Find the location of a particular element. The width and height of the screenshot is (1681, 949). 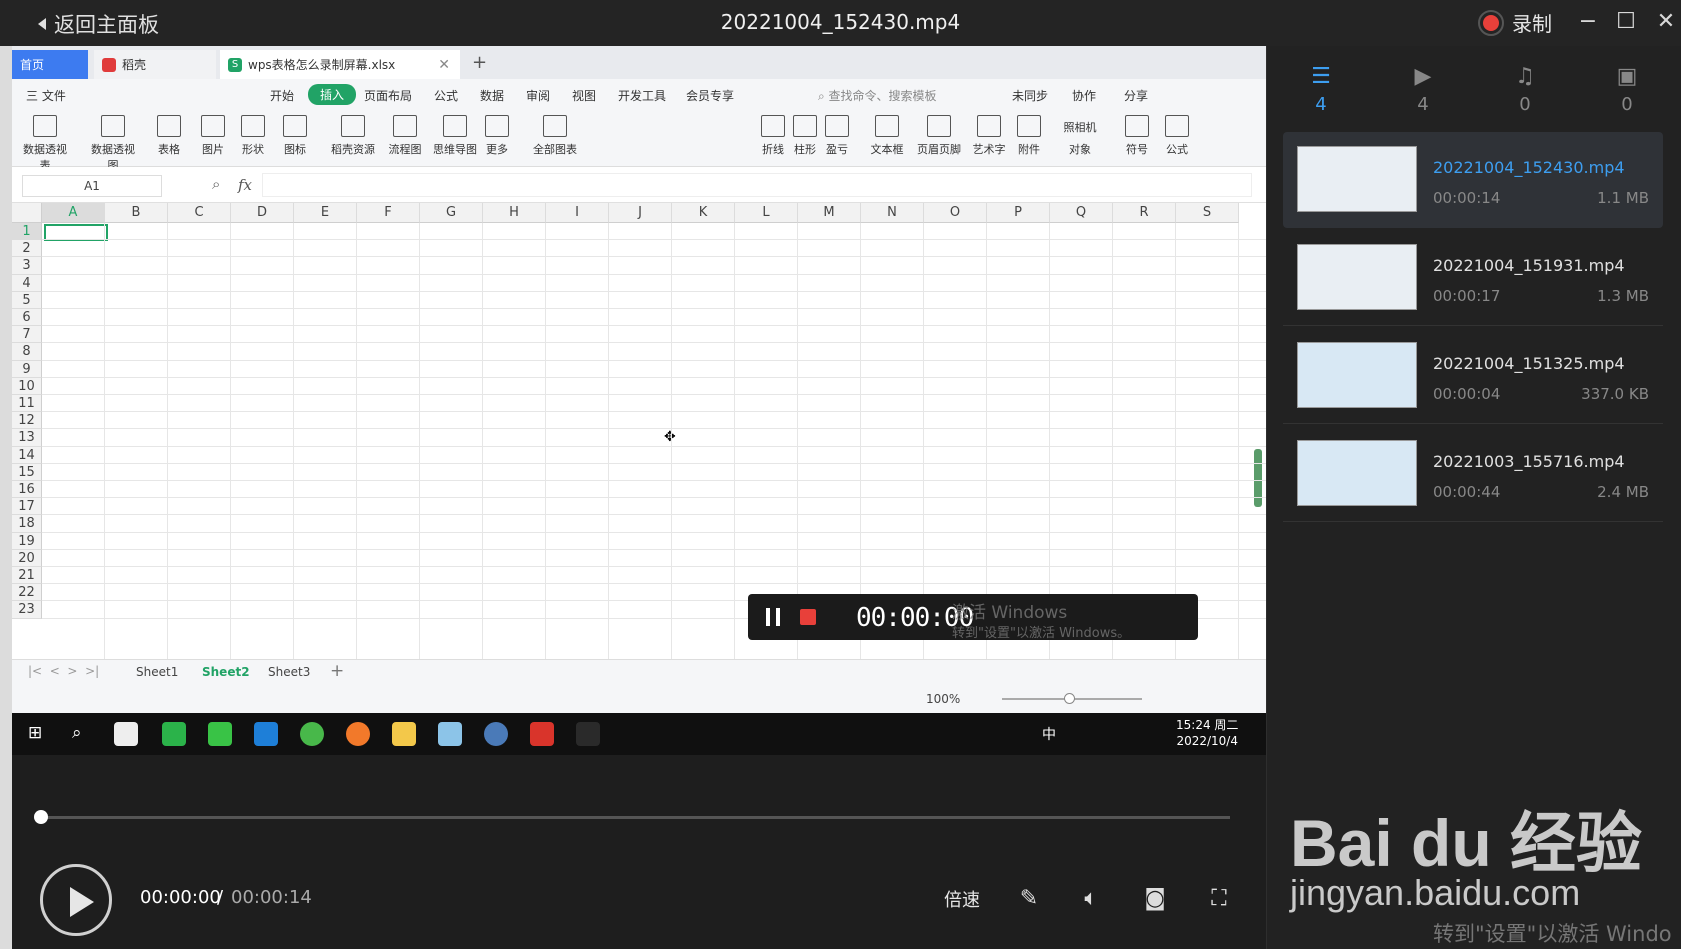

file-item: 20221004_151931.mp4 00:00:17 1.3 MB is located at coordinates (1473, 278).